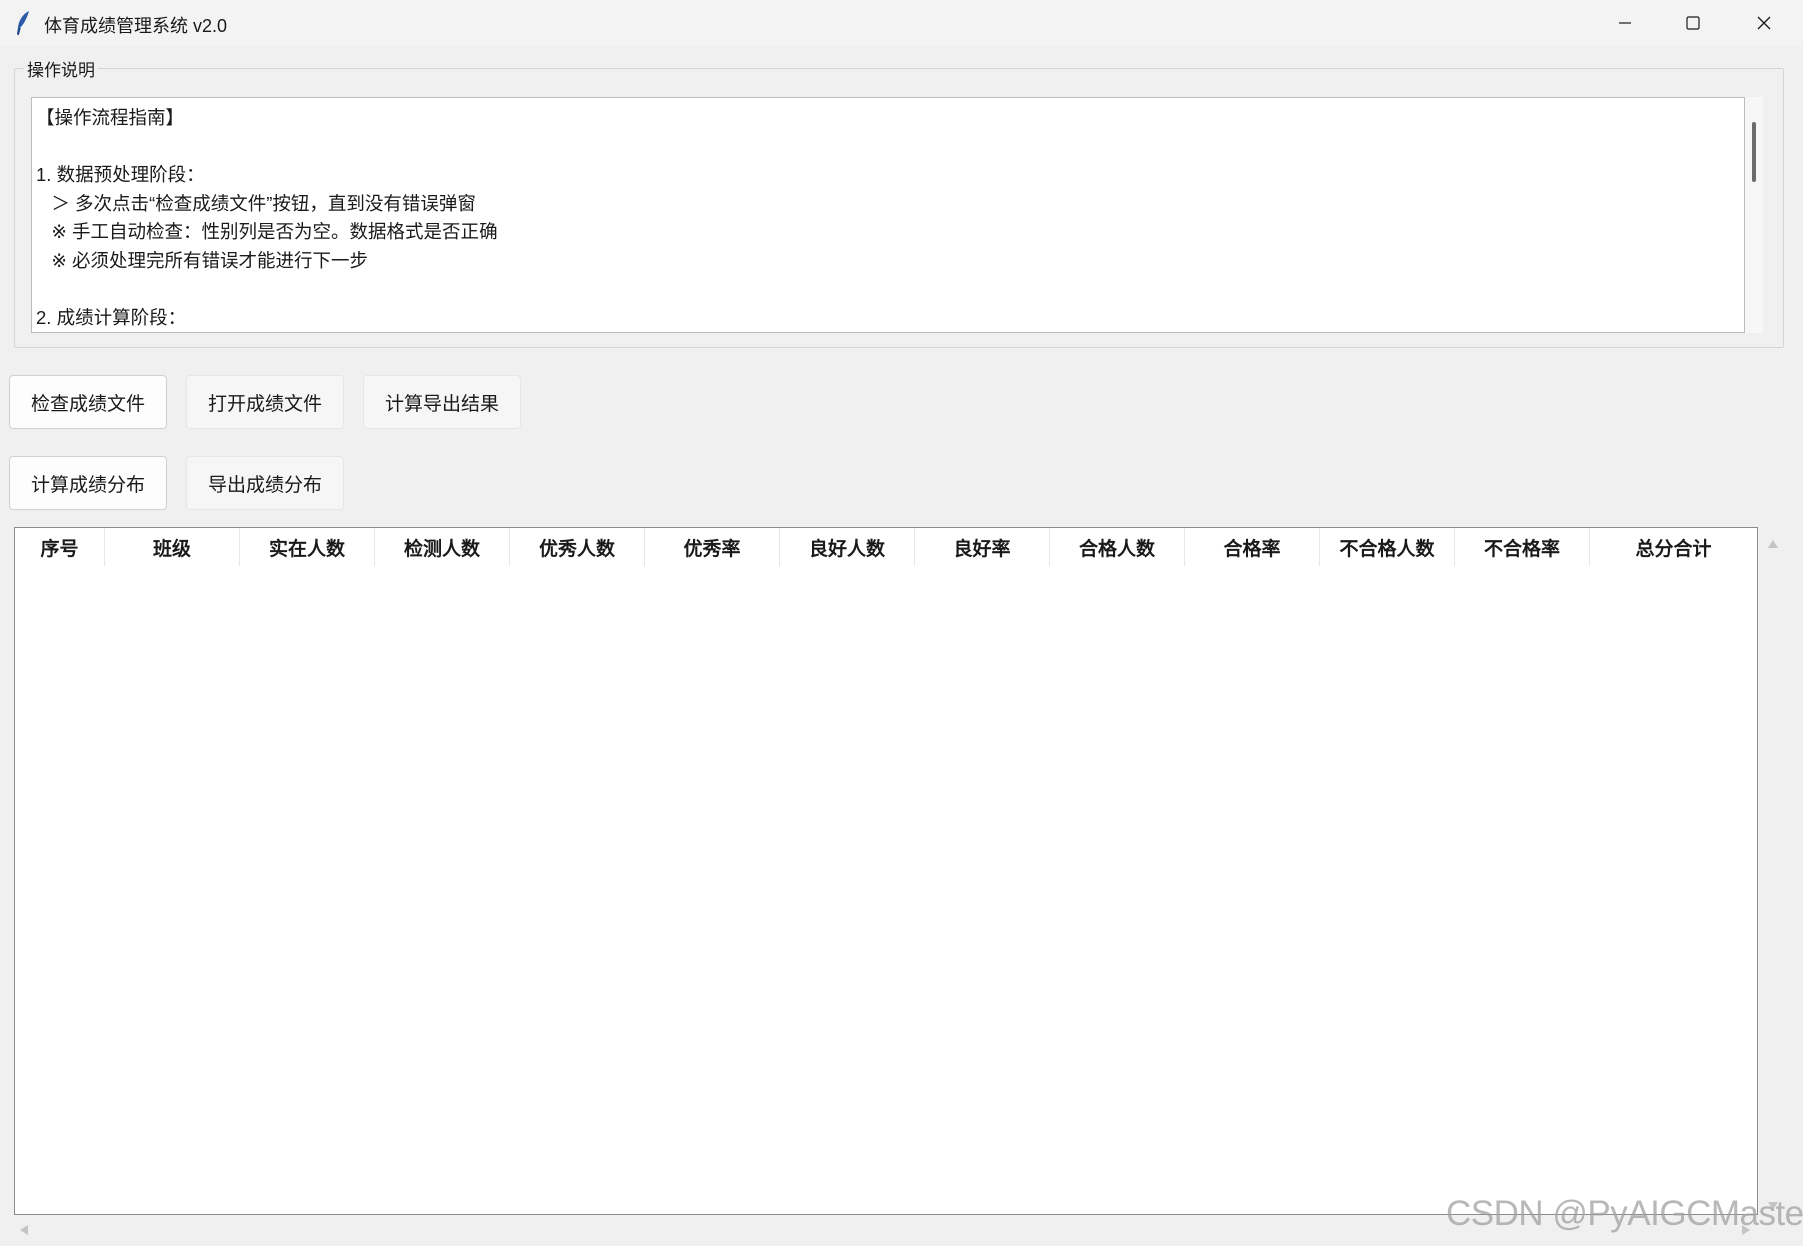 The width and height of the screenshot is (1803, 1246). I want to click on column-header: 实在人数, so click(307, 547).